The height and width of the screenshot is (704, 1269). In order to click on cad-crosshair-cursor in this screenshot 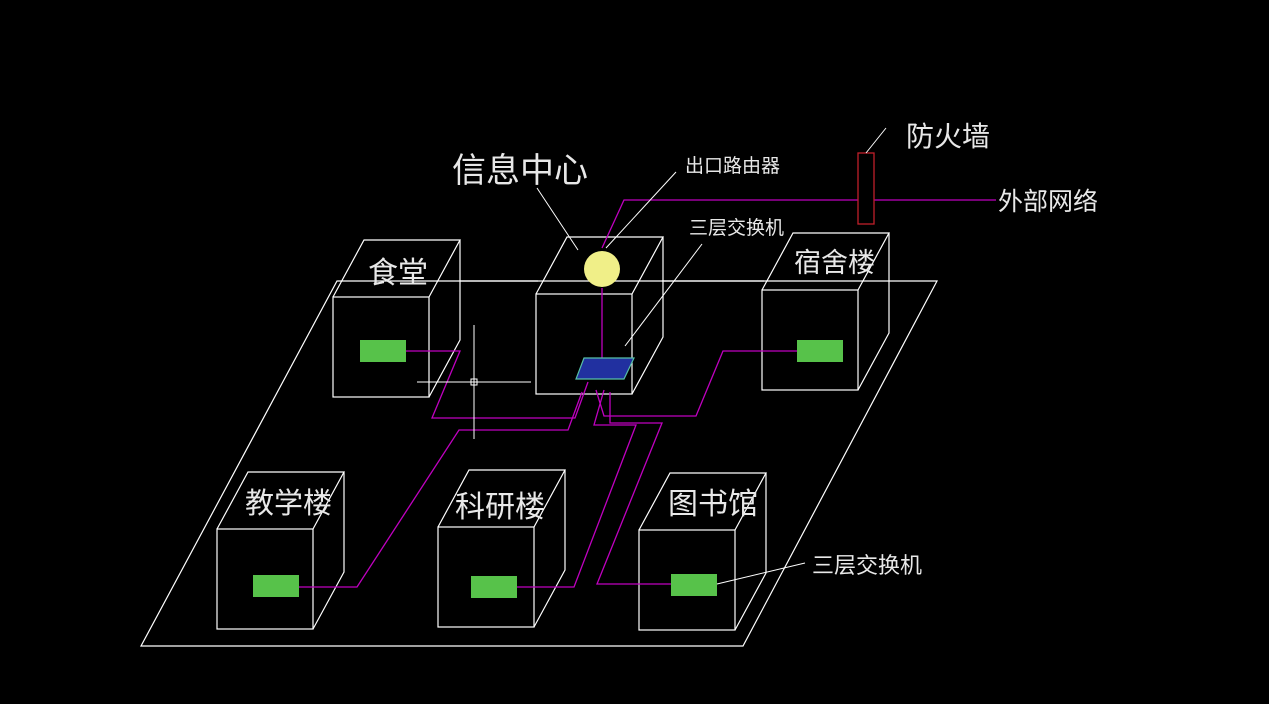, I will do `click(474, 382)`.